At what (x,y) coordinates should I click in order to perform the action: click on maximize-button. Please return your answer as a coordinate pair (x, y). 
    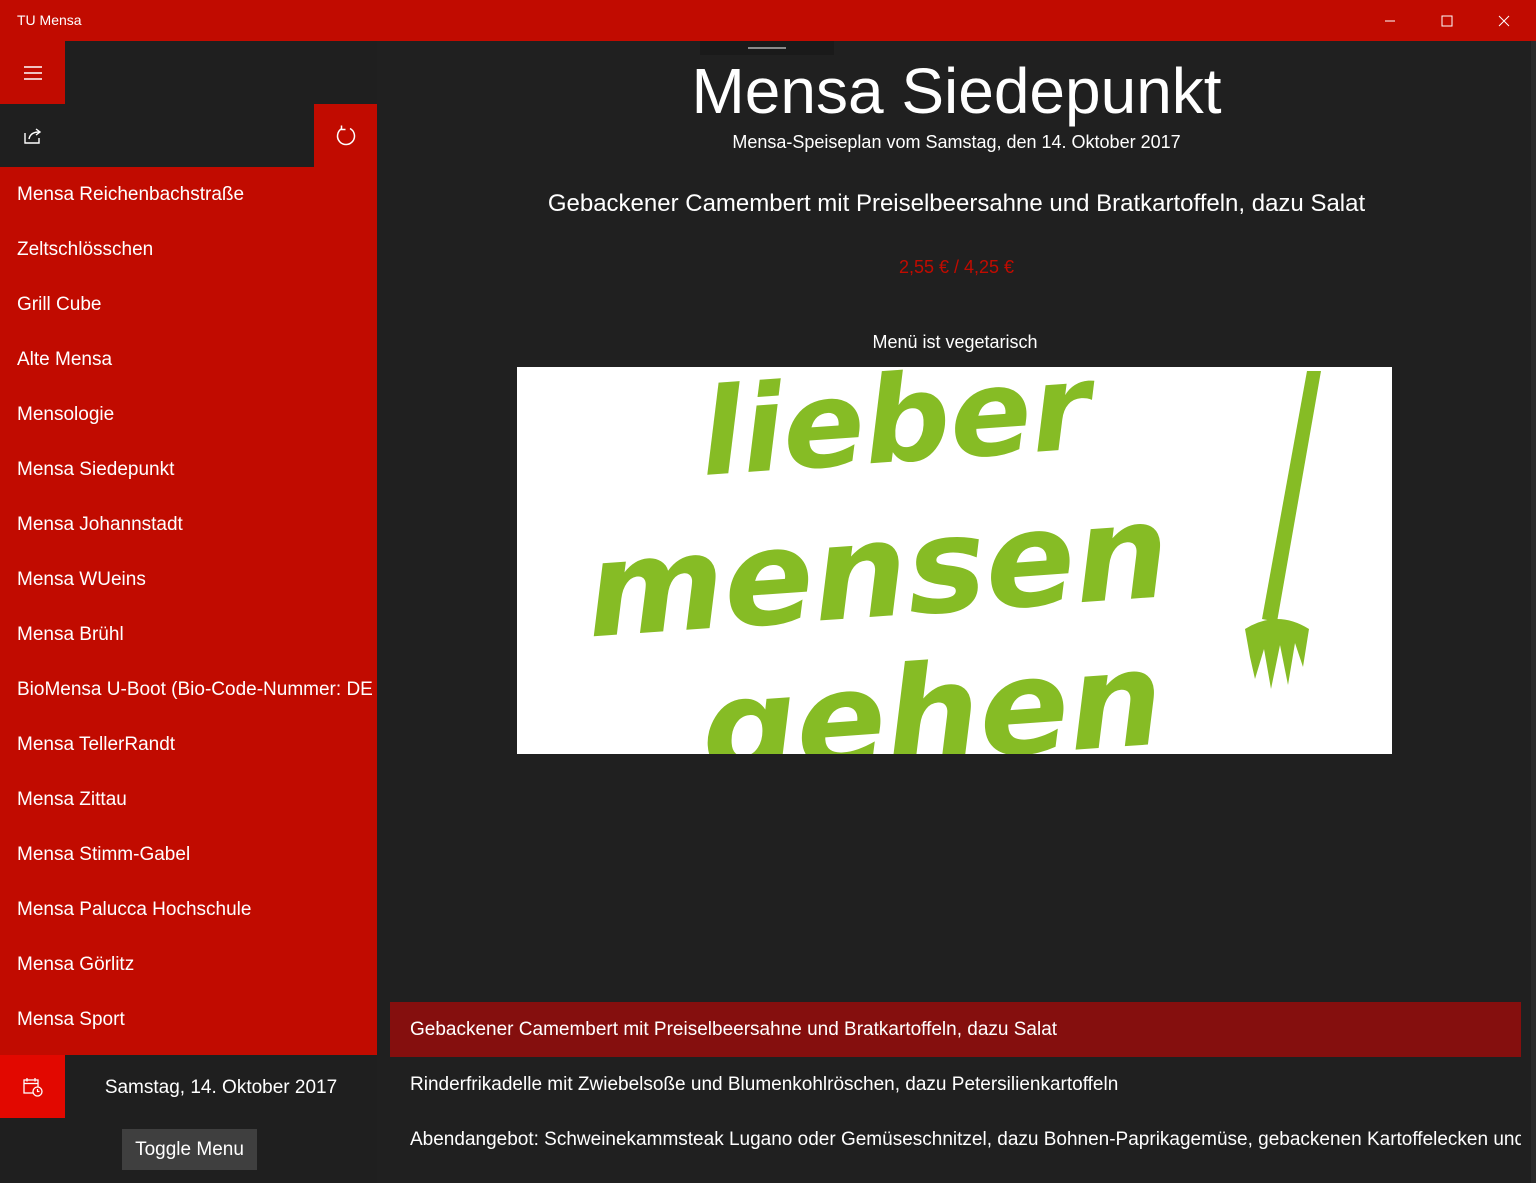
    Looking at the image, I should click on (1446, 20).